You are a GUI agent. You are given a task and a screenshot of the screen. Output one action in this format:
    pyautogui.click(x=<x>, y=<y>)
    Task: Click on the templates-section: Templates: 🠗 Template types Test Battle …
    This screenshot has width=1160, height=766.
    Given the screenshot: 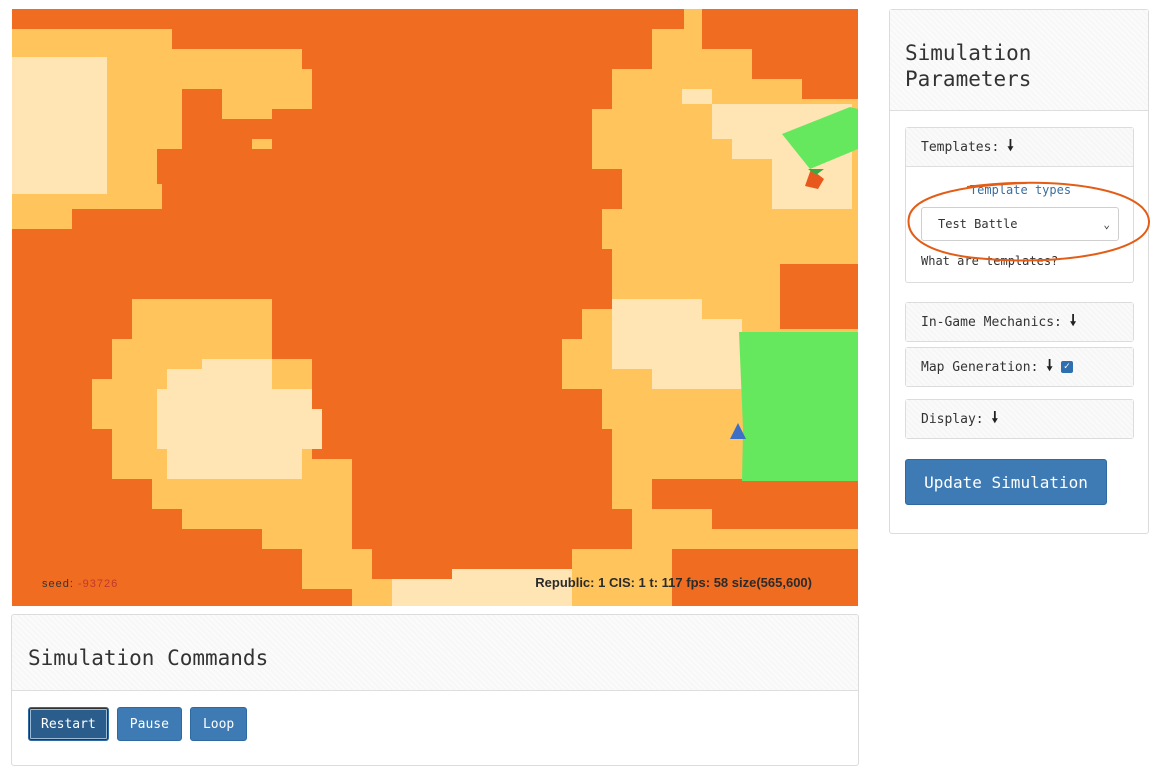 What is the action you would take?
    pyautogui.click(x=1019, y=205)
    